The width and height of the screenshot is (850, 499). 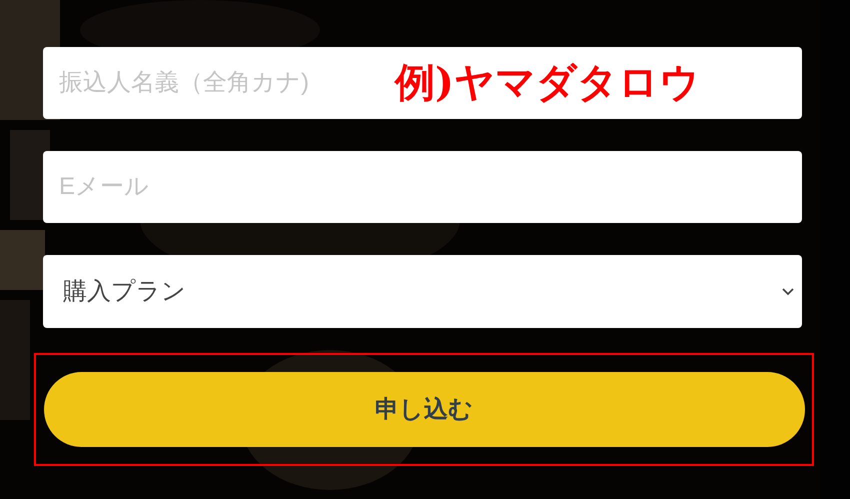 What do you see at coordinates (547, 83) in the screenshot?
I see `example-note: 例)ヤマダタロウ` at bounding box center [547, 83].